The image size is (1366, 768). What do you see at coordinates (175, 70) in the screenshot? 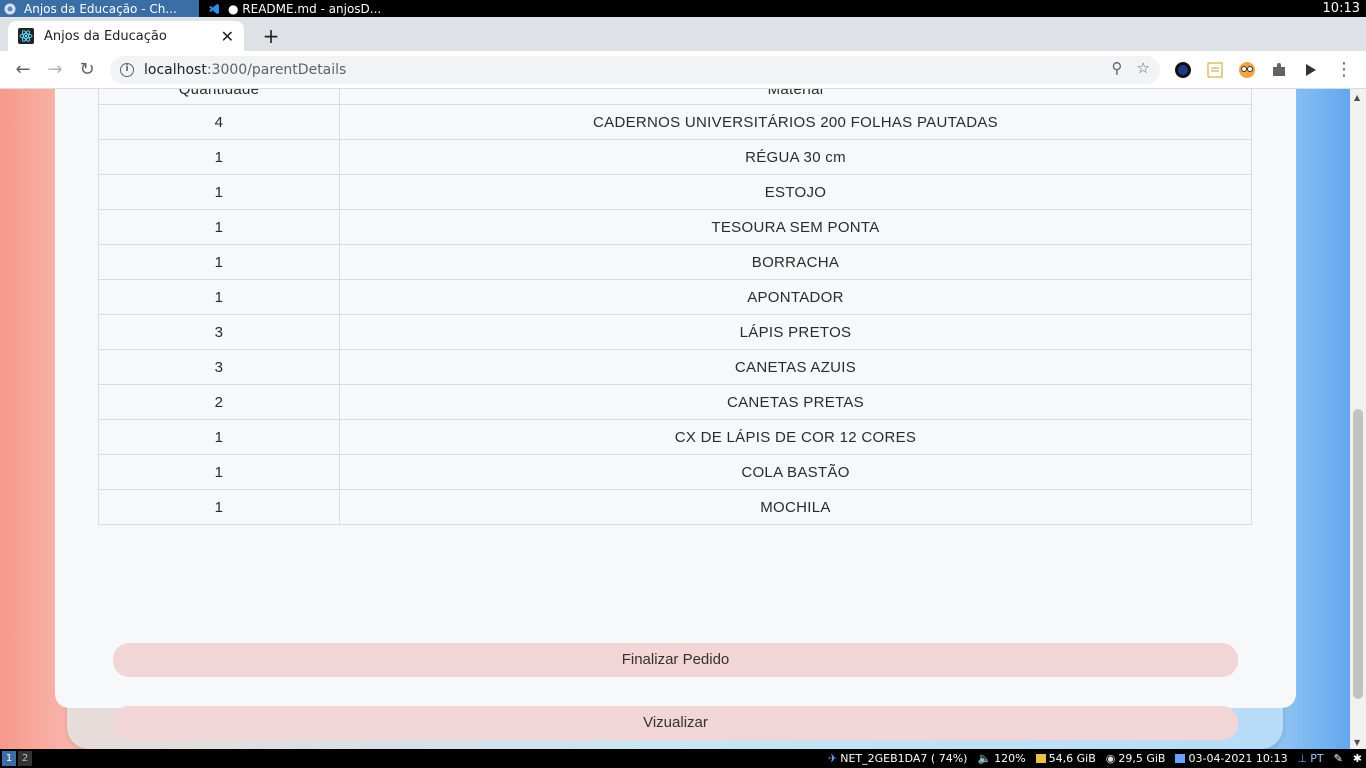
I see `url-host: localhost` at bounding box center [175, 70].